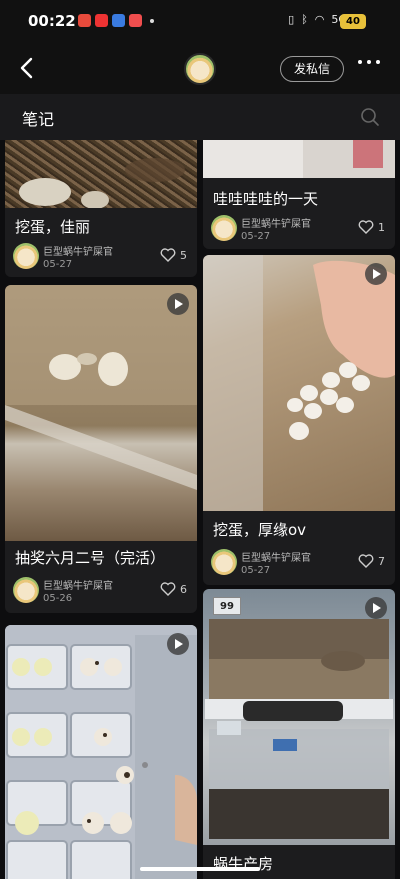 Image resolution: width=400 pixels, height=879 pixels. I want to click on container-eggs-image, so click(101, 387).